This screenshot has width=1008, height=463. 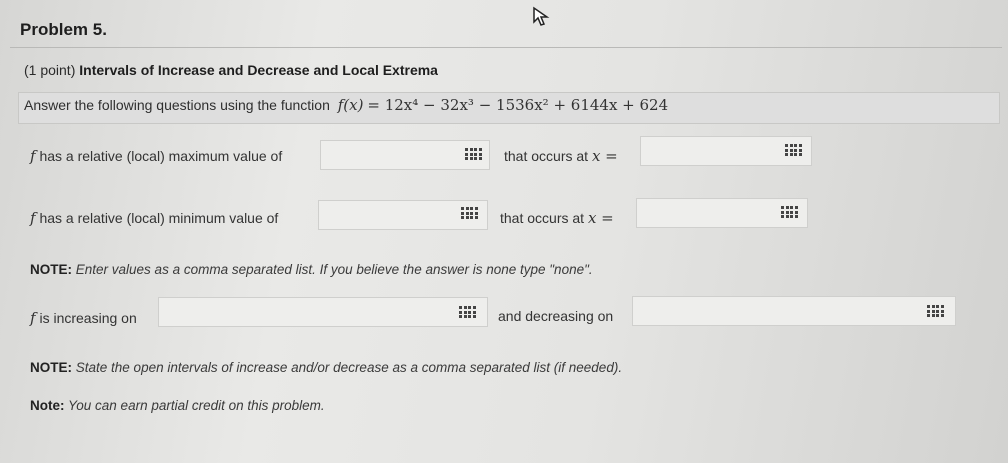 I want to click on min-occurs-text: that occurs at, so click(x=542, y=218).